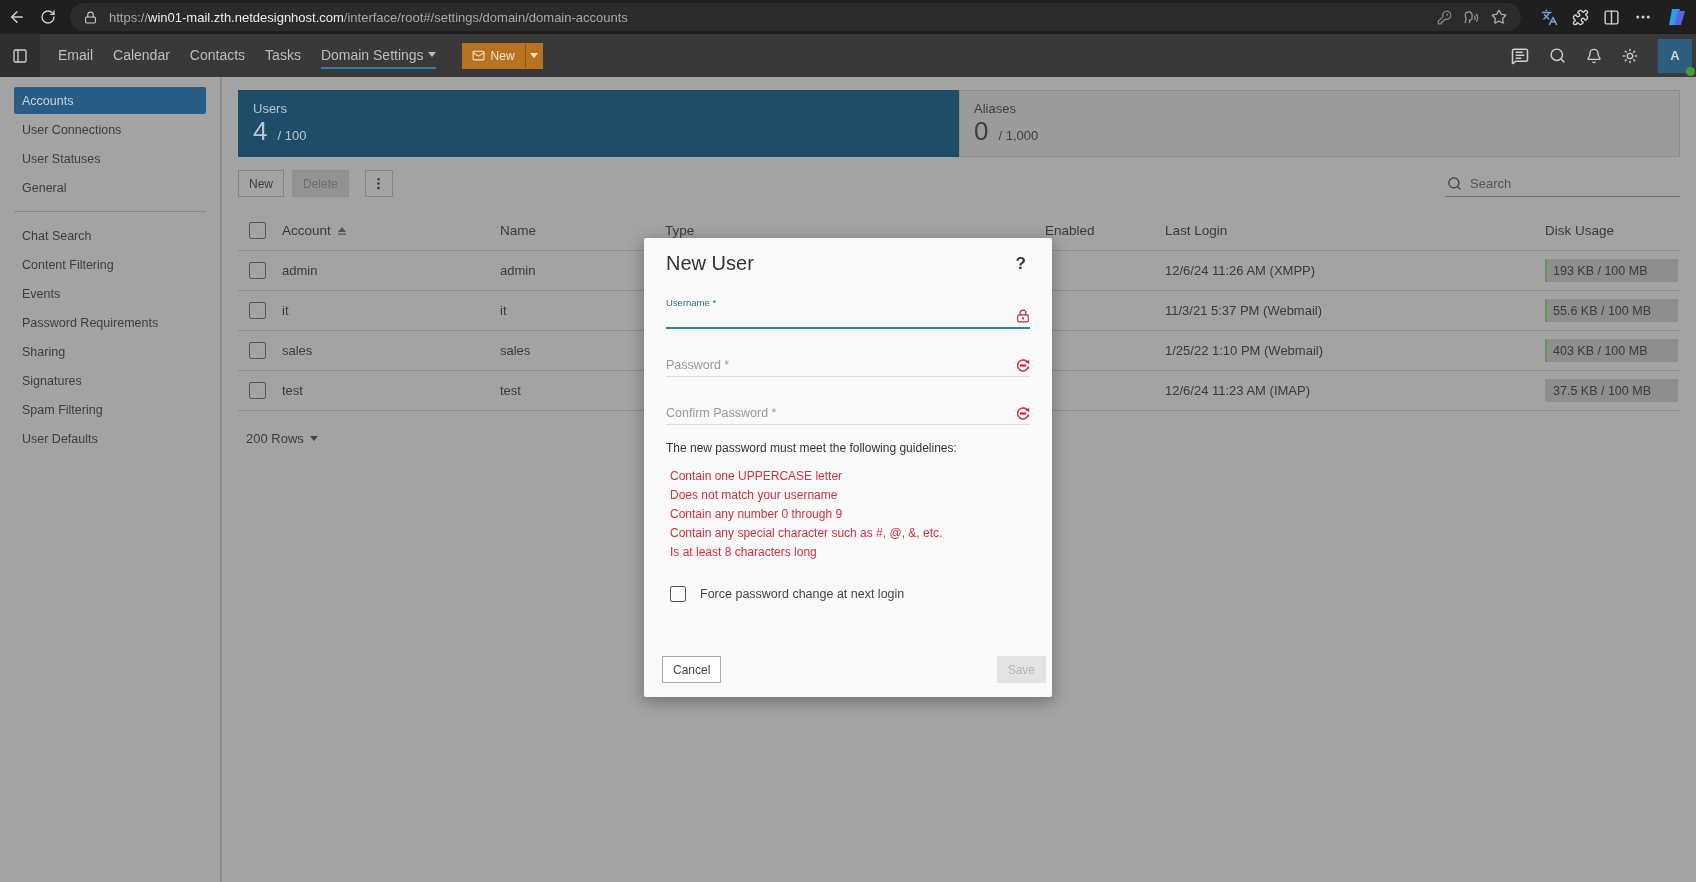 This screenshot has width=1696, height=882. What do you see at coordinates (1244, 350) in the screenshot?
I see `last-login-cell-text: 1/25/22 1:10 PM (Webmail)` at bounding box center [1244, 350].